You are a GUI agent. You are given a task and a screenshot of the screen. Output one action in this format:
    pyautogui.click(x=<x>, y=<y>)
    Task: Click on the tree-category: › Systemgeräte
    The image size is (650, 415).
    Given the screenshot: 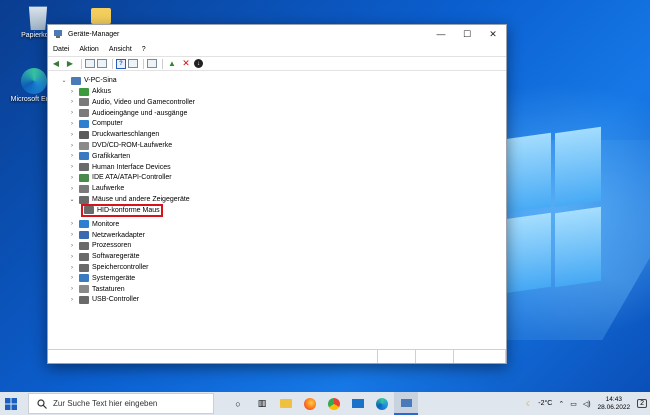 What is the action you would take?
    pyautogui.click(x=101, y=278)
    